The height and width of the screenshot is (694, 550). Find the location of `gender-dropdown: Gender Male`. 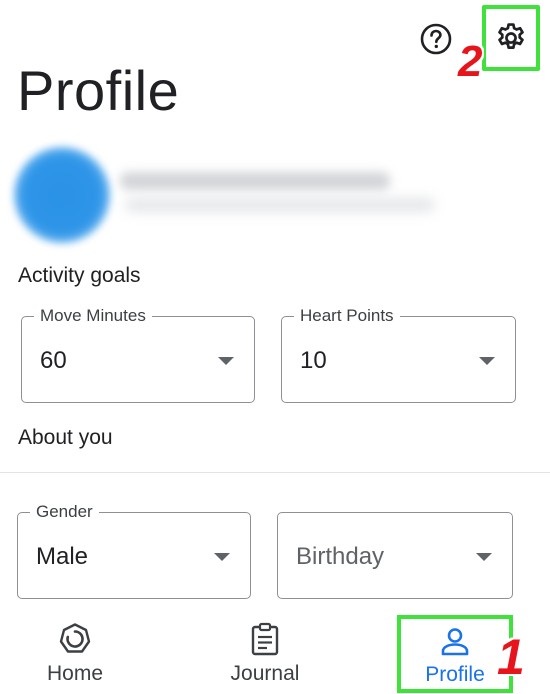

gender-dropdown: Gender Male is located at coordinates (134, 550).